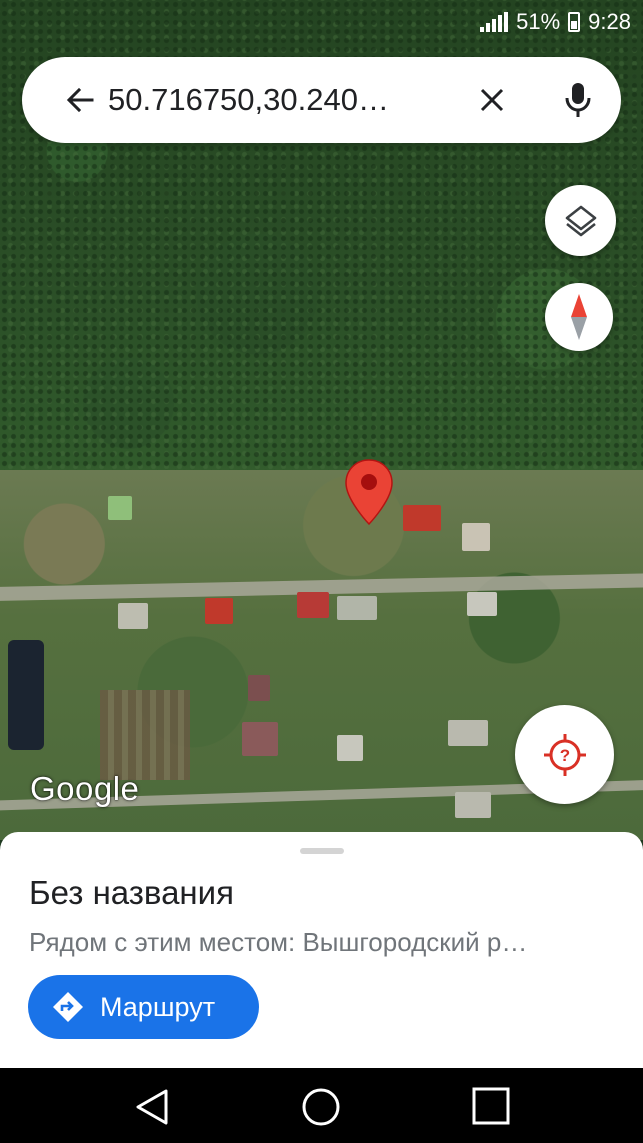  Describe the element at coordinates (494, 22) in the screenshot. I see `signal-icon` at that location.